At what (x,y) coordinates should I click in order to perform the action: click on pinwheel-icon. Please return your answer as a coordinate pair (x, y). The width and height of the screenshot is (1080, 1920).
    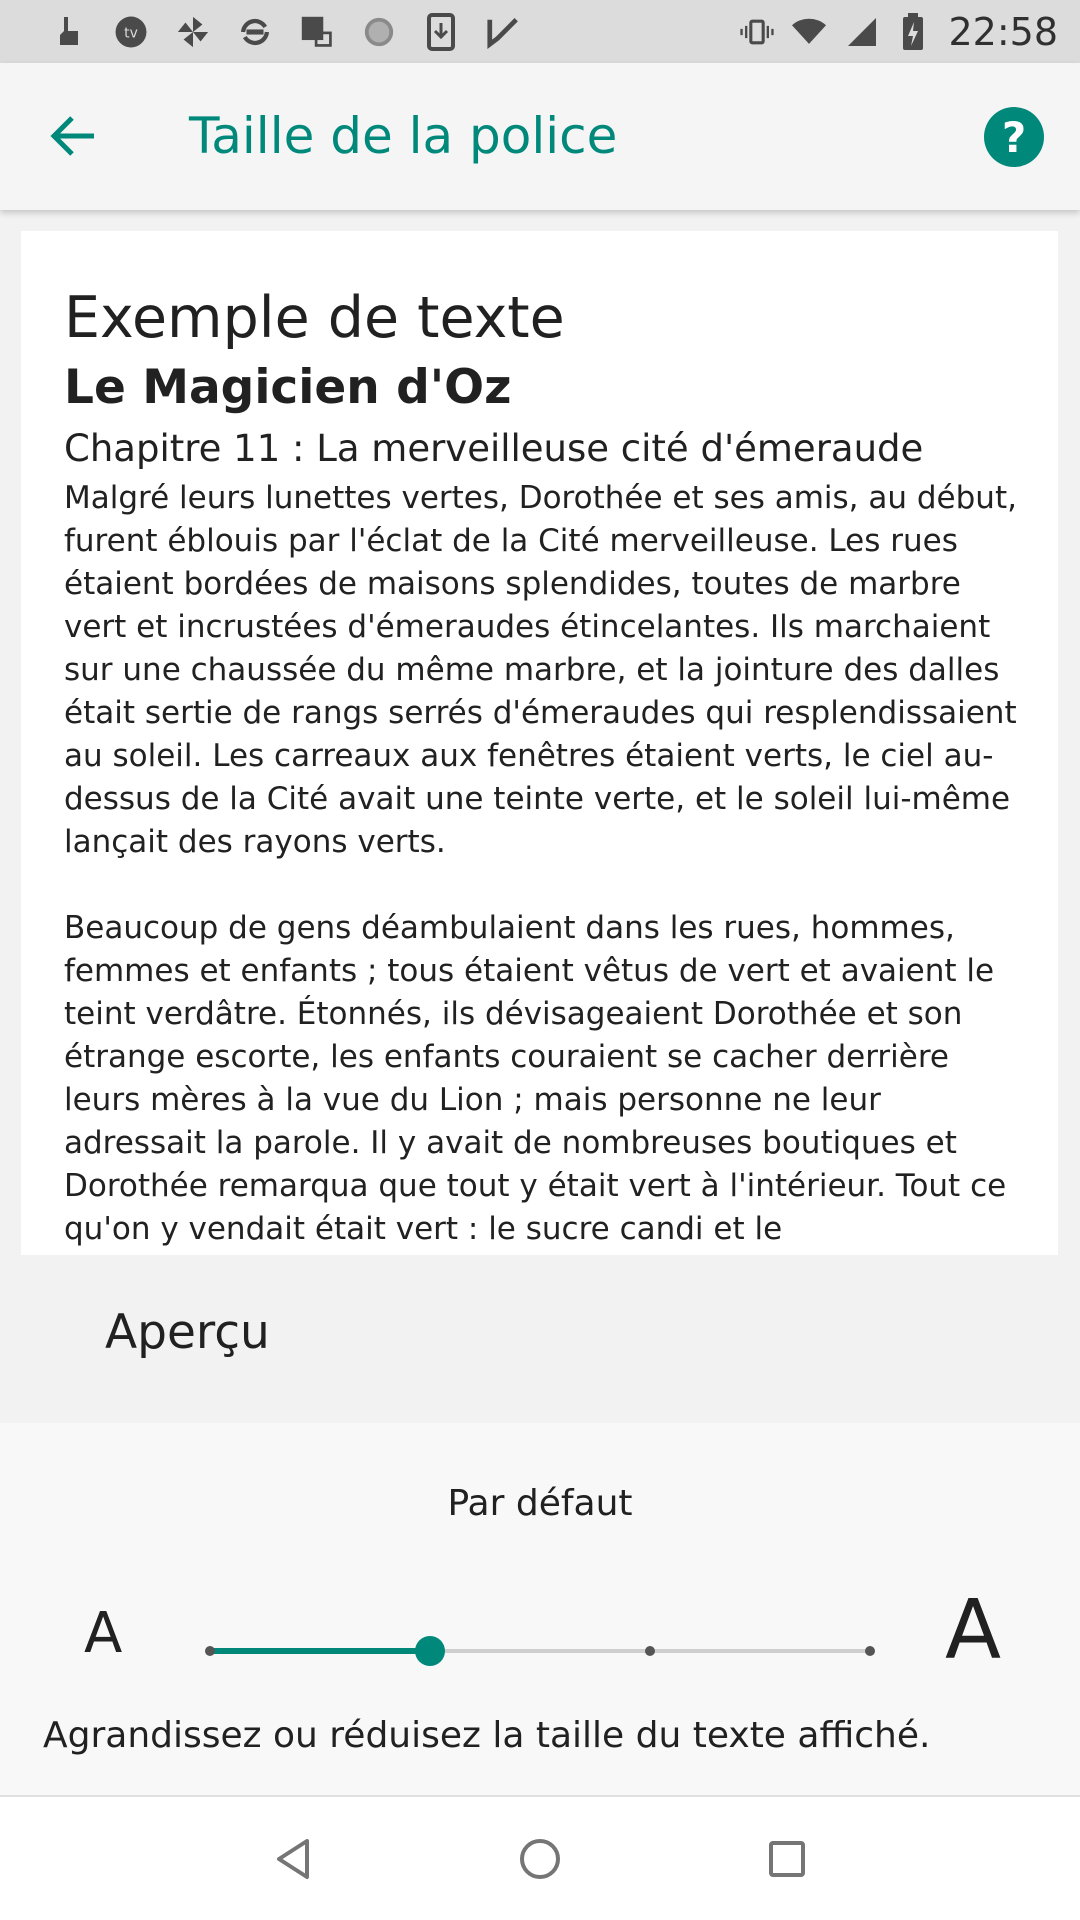
    Looking at the image, I should click on (193, 32).